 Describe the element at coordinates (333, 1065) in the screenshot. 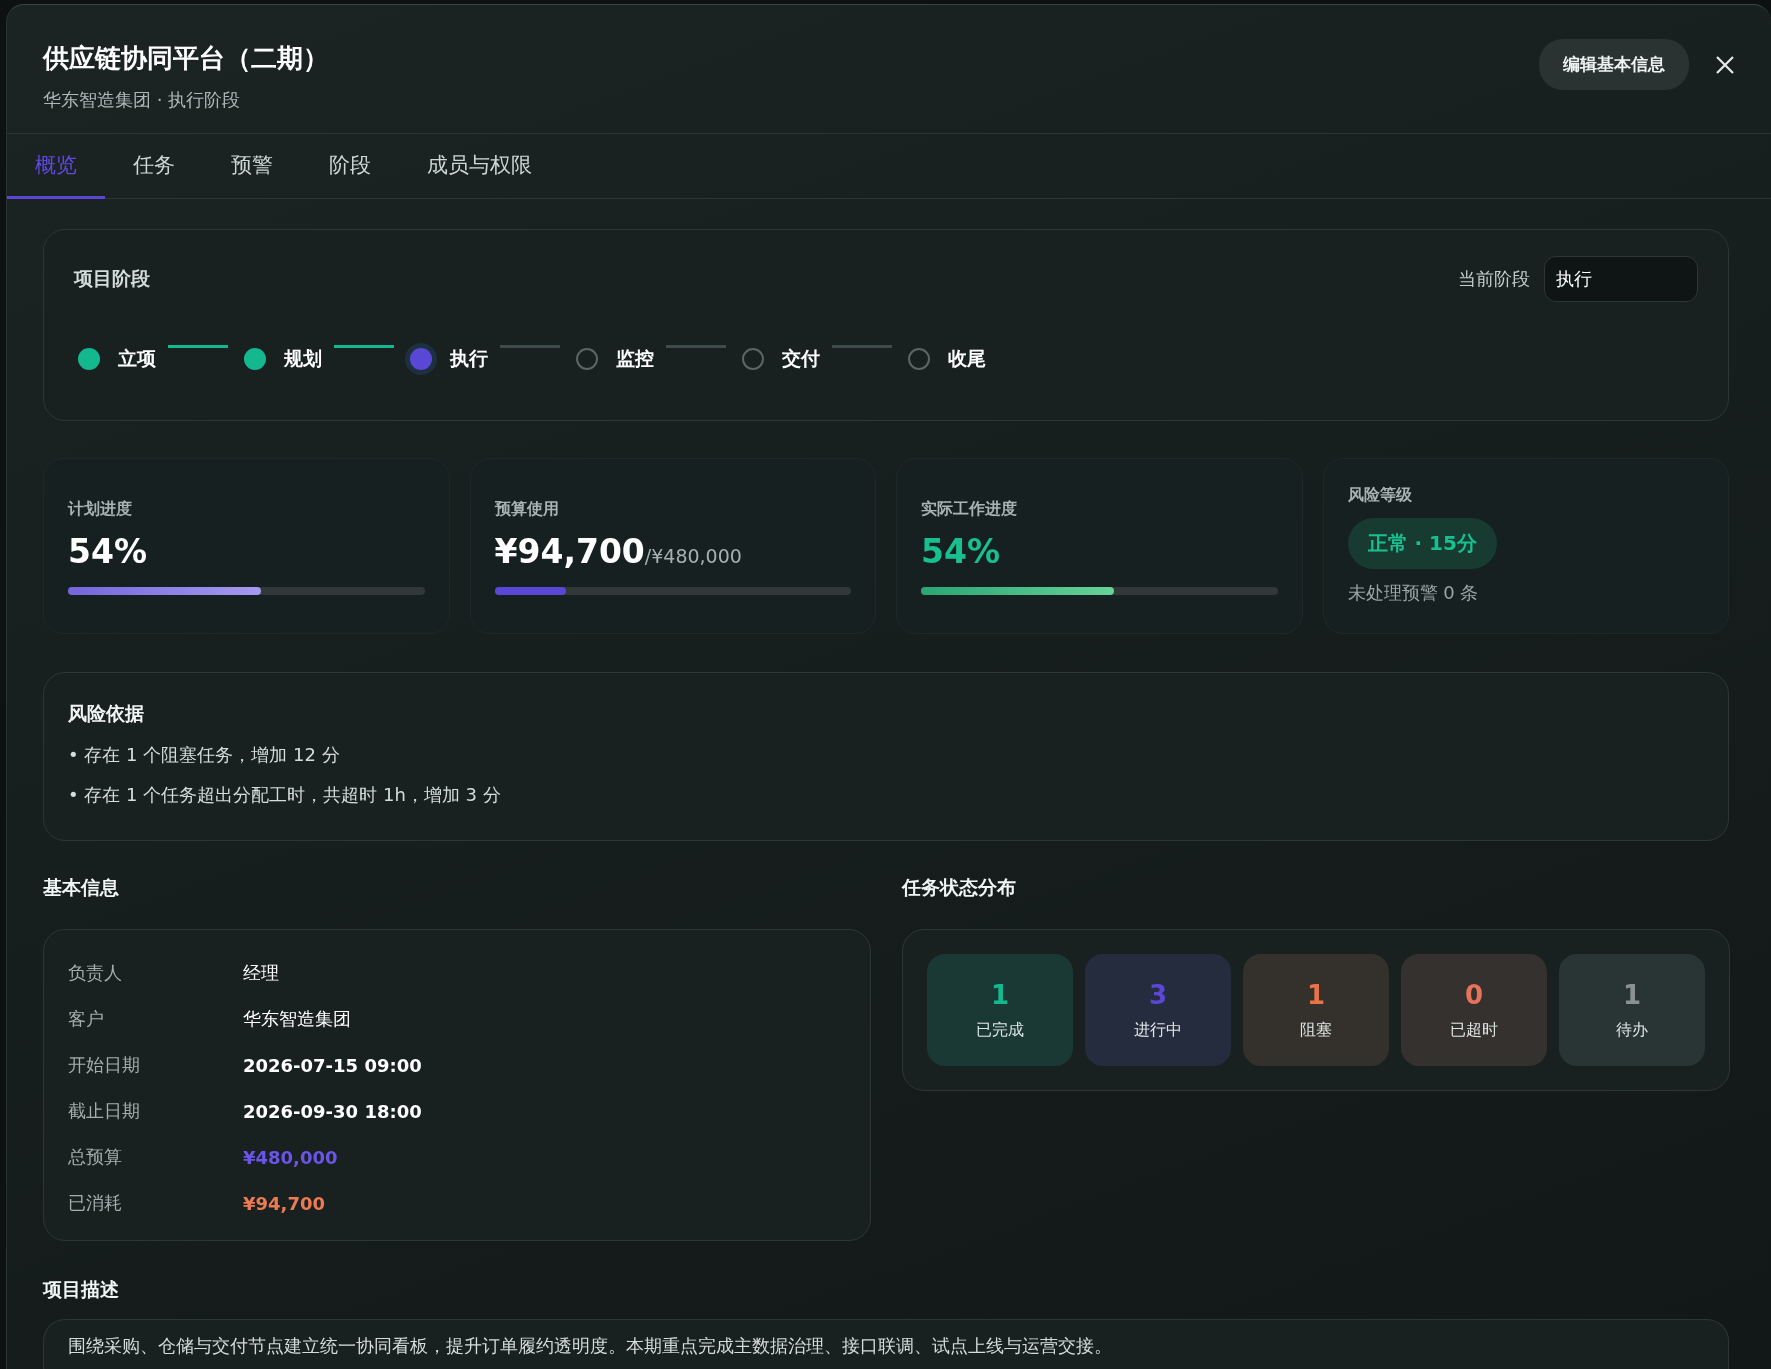

I see `info-value: 2026-07-15 09:00` at that location.